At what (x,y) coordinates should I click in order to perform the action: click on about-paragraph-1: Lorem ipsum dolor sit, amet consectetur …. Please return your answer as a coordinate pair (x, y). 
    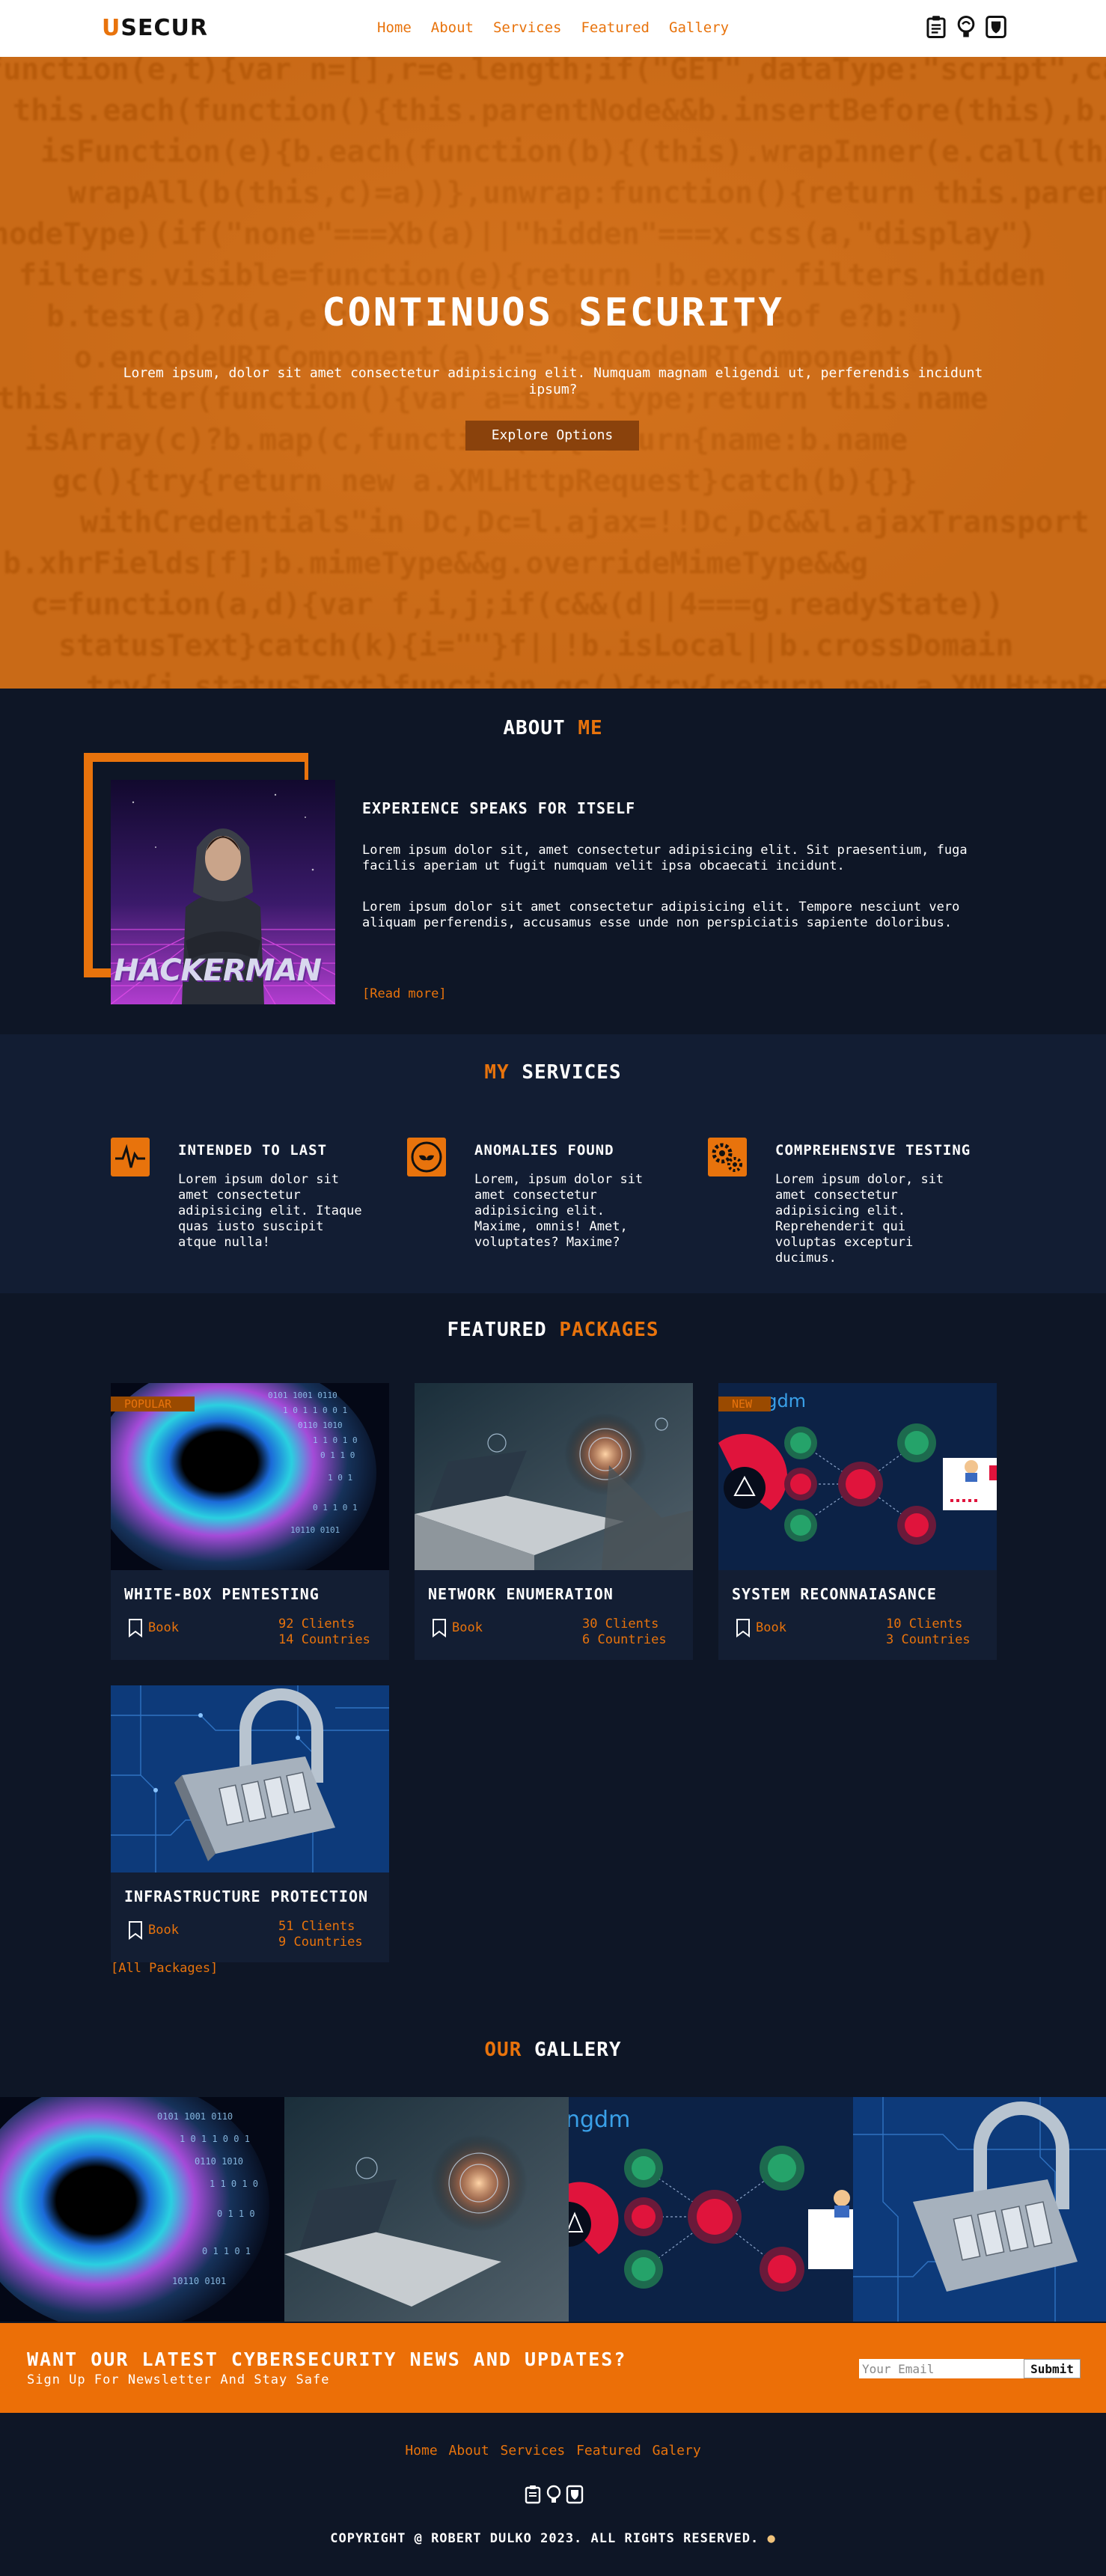
    Looking at the image, I should click on (665, 858).